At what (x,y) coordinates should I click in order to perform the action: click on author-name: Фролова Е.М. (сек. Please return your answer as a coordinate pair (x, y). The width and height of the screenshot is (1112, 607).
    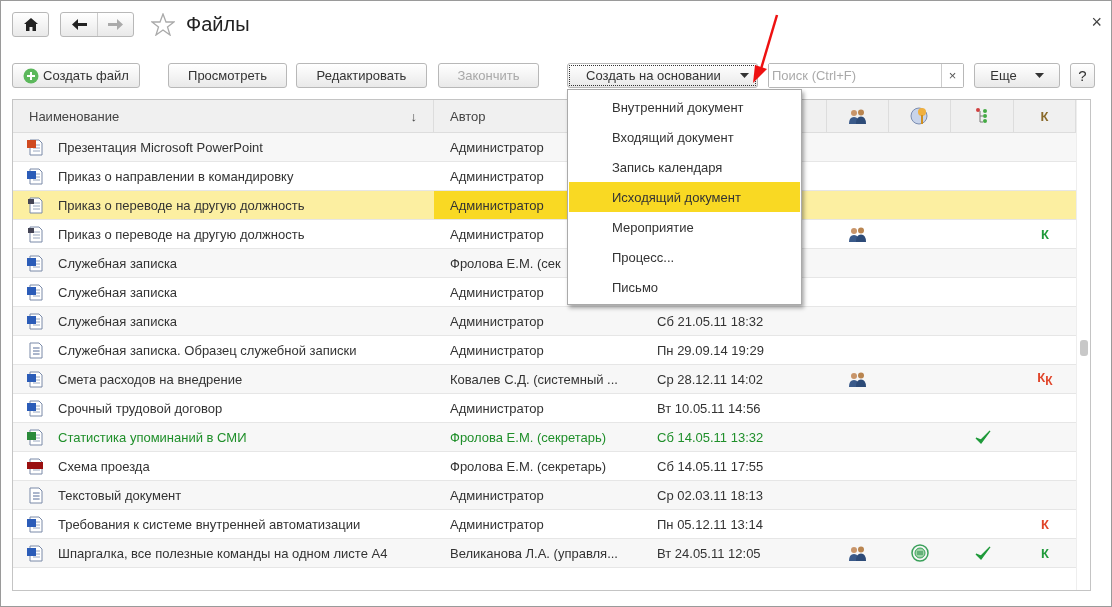
    Looking at the image, I should click on (505, 263).